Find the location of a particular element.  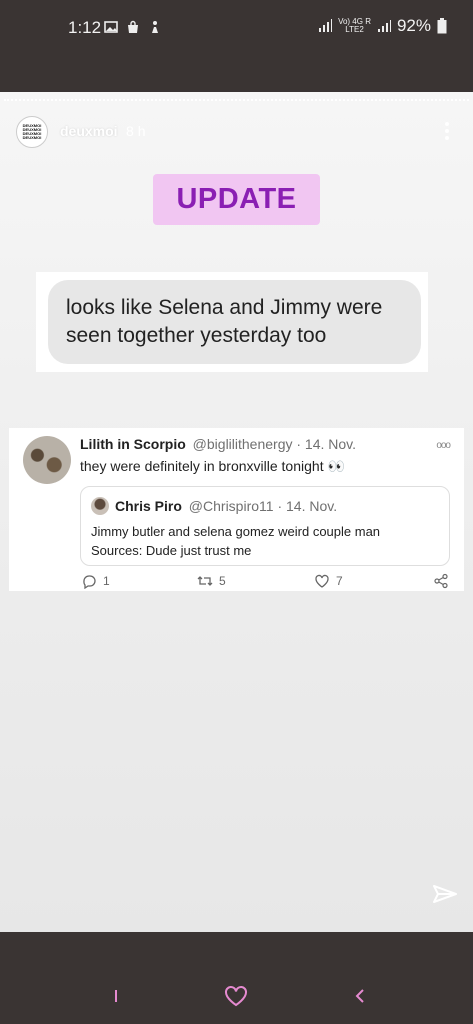

tweet-handle: @biglilithenergy · 14. Nov. is located at coordinates (274, 444).